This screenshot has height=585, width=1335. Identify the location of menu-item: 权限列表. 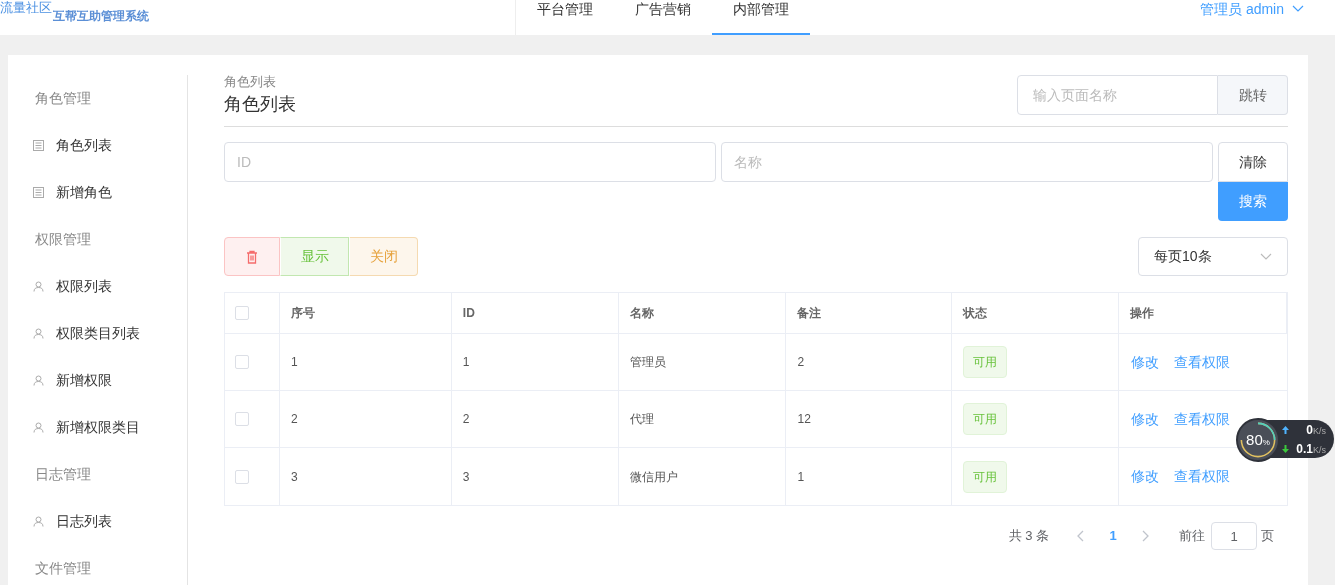
(97, 286).